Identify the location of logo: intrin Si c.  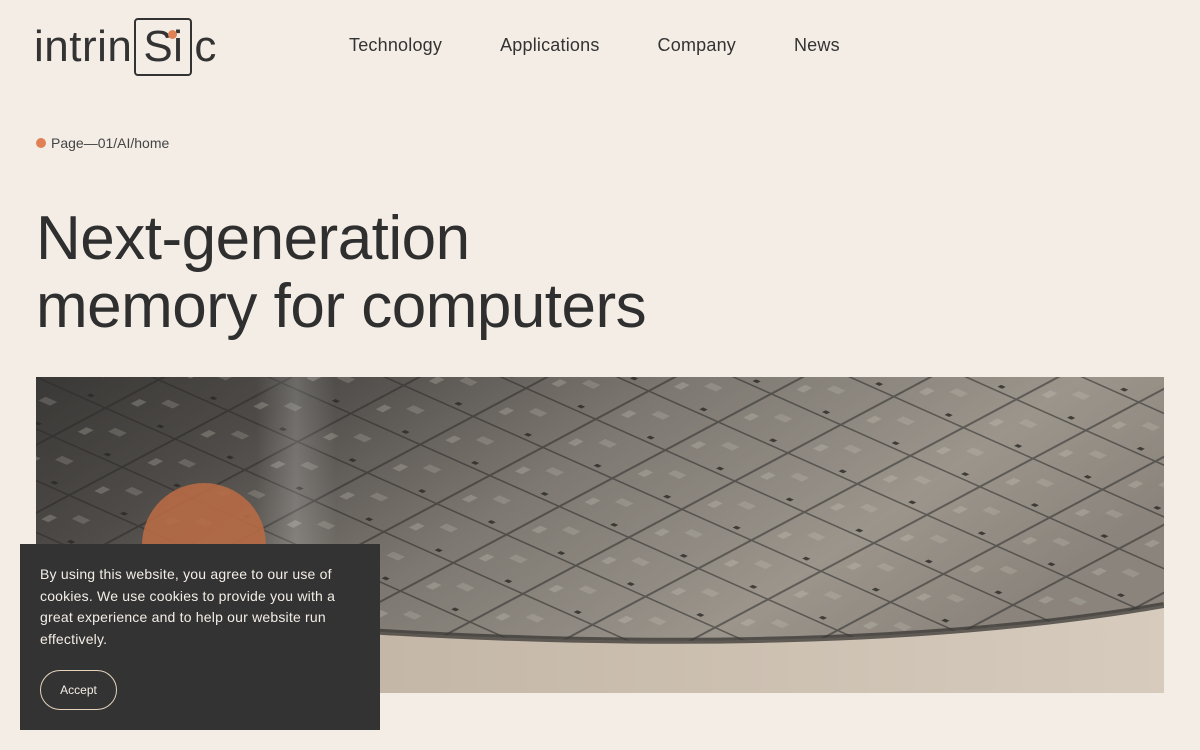
(125, 47).